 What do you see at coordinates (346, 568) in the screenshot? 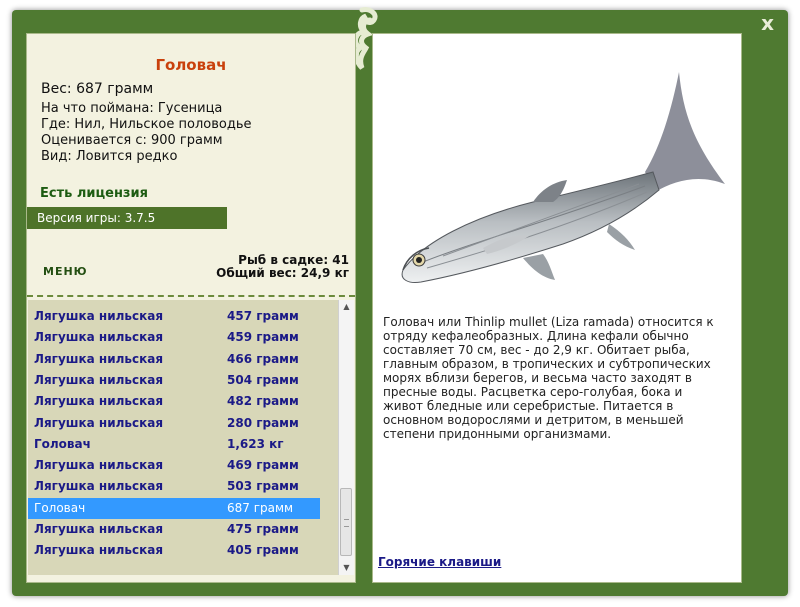
I see `scroll-down-icon: ▼` at bounding box center [346, 568].